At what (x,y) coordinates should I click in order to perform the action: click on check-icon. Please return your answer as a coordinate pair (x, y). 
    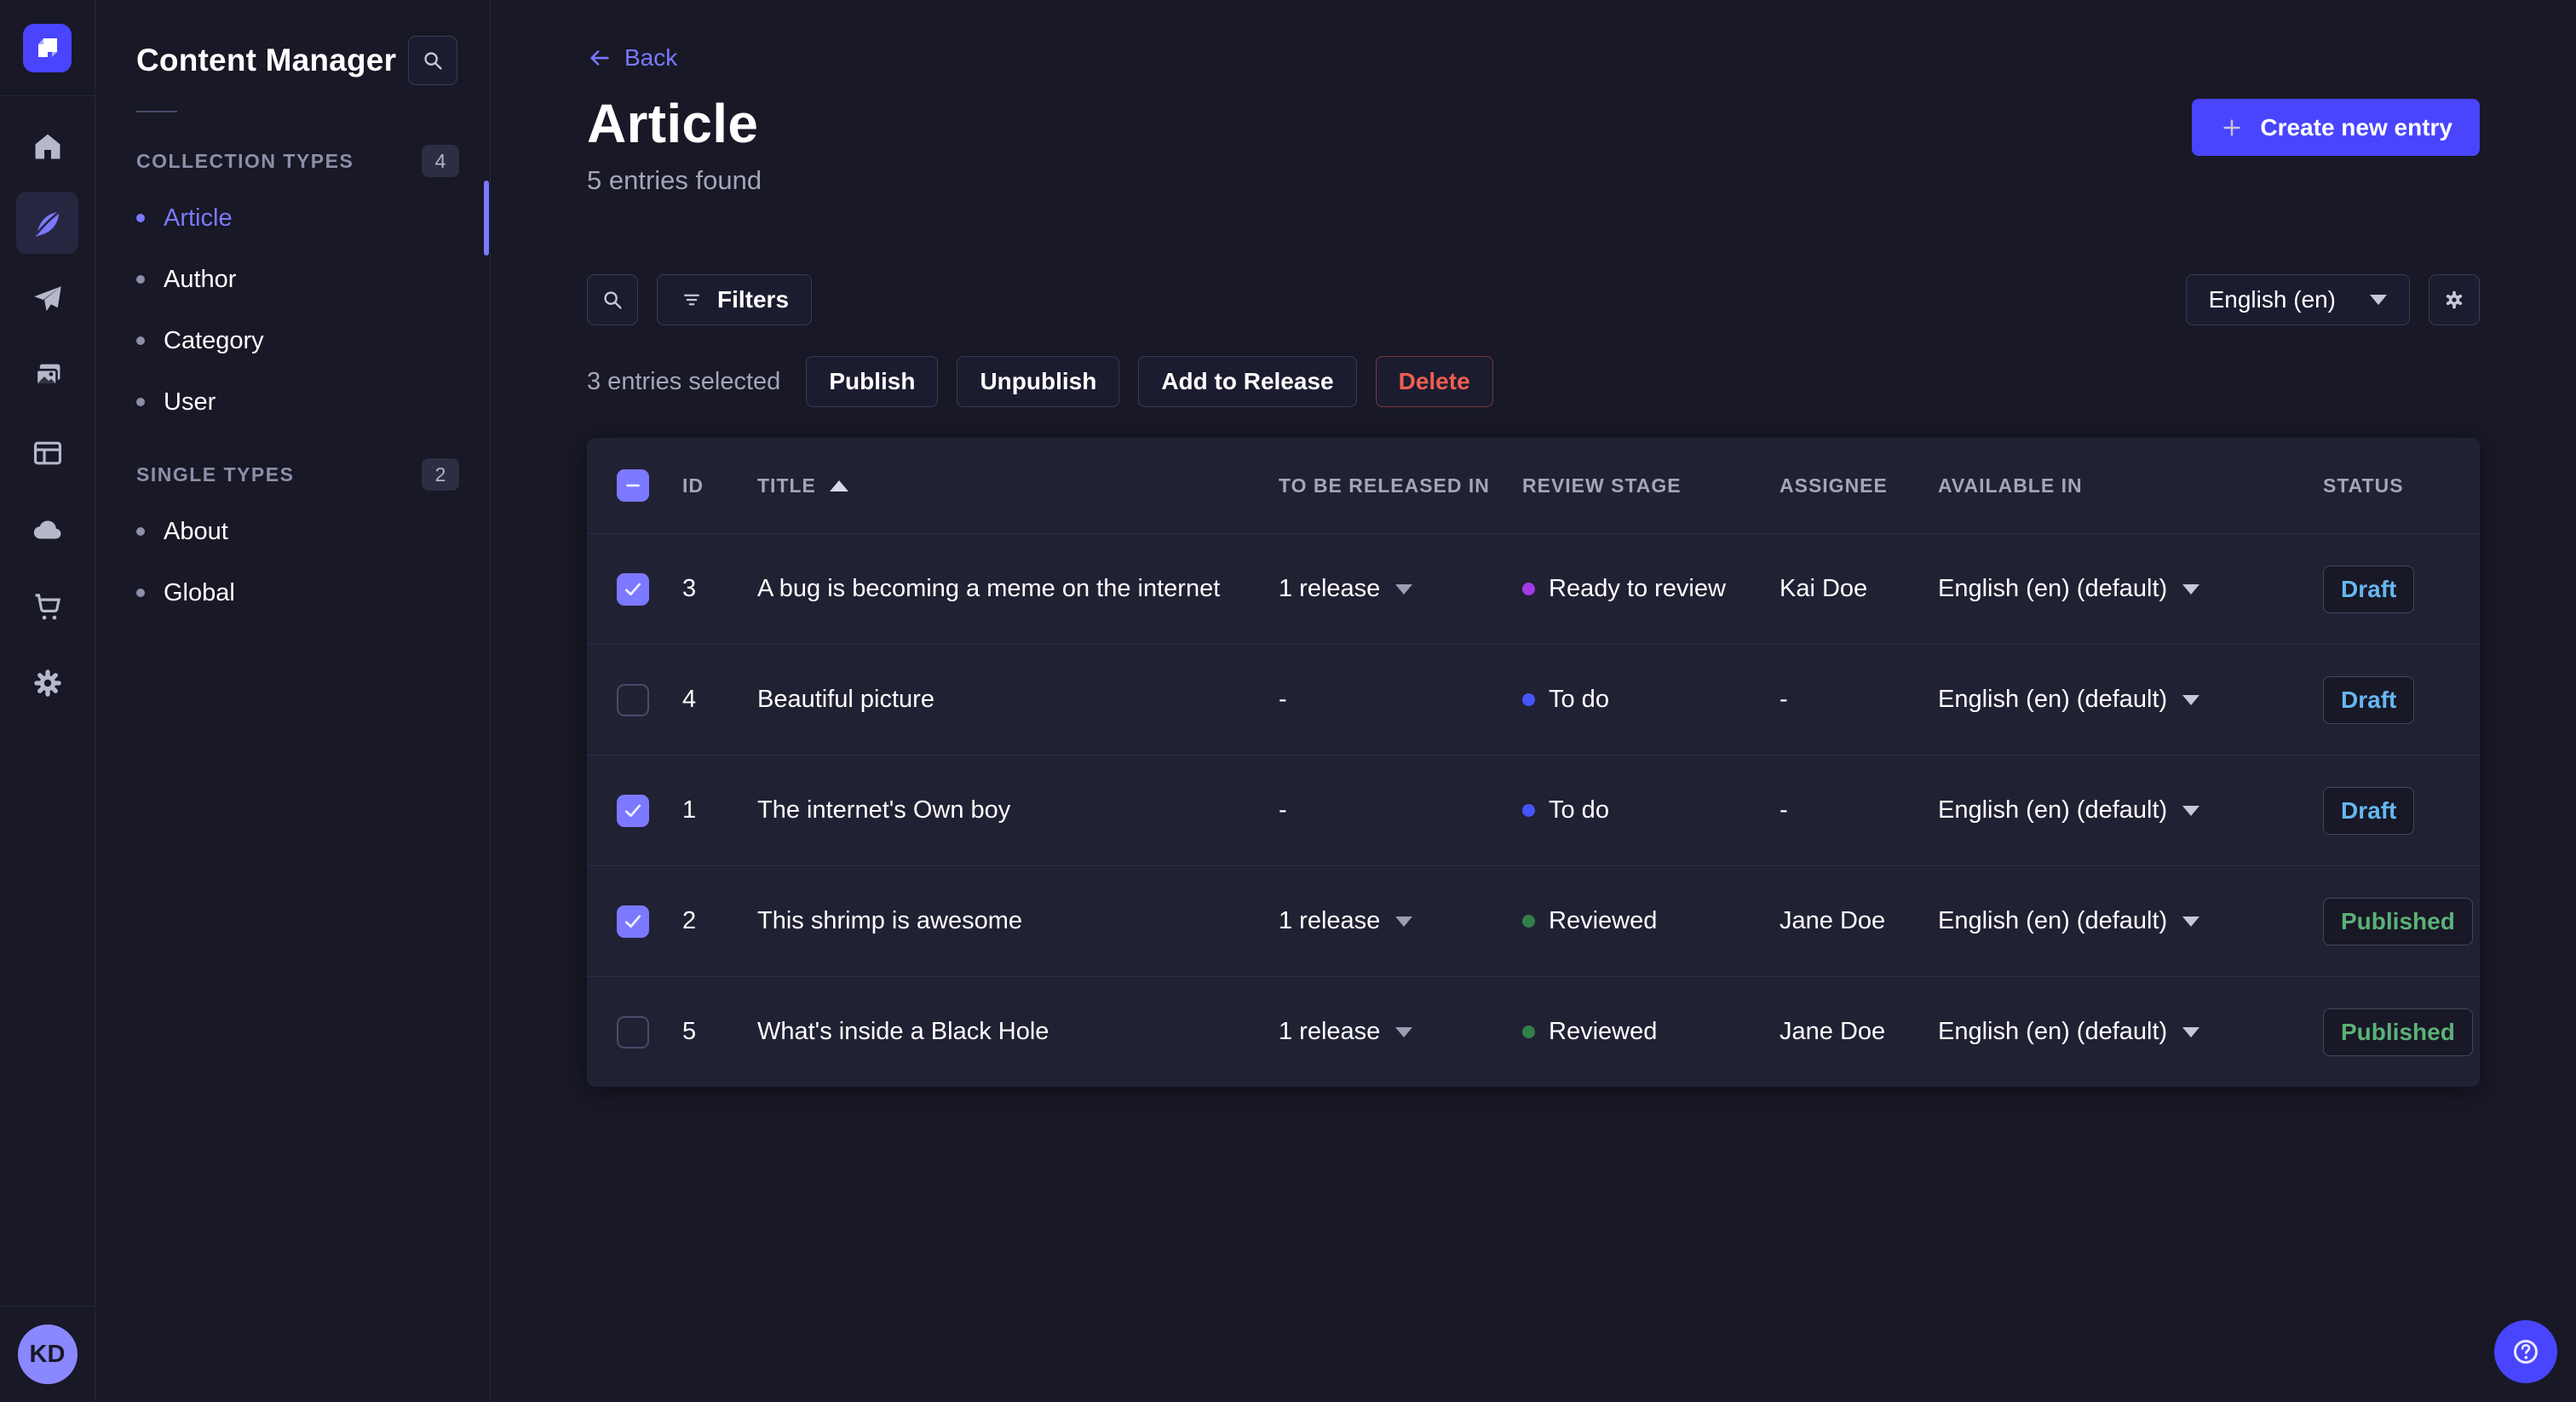
    Looking at the image, I should click on (633, 921).